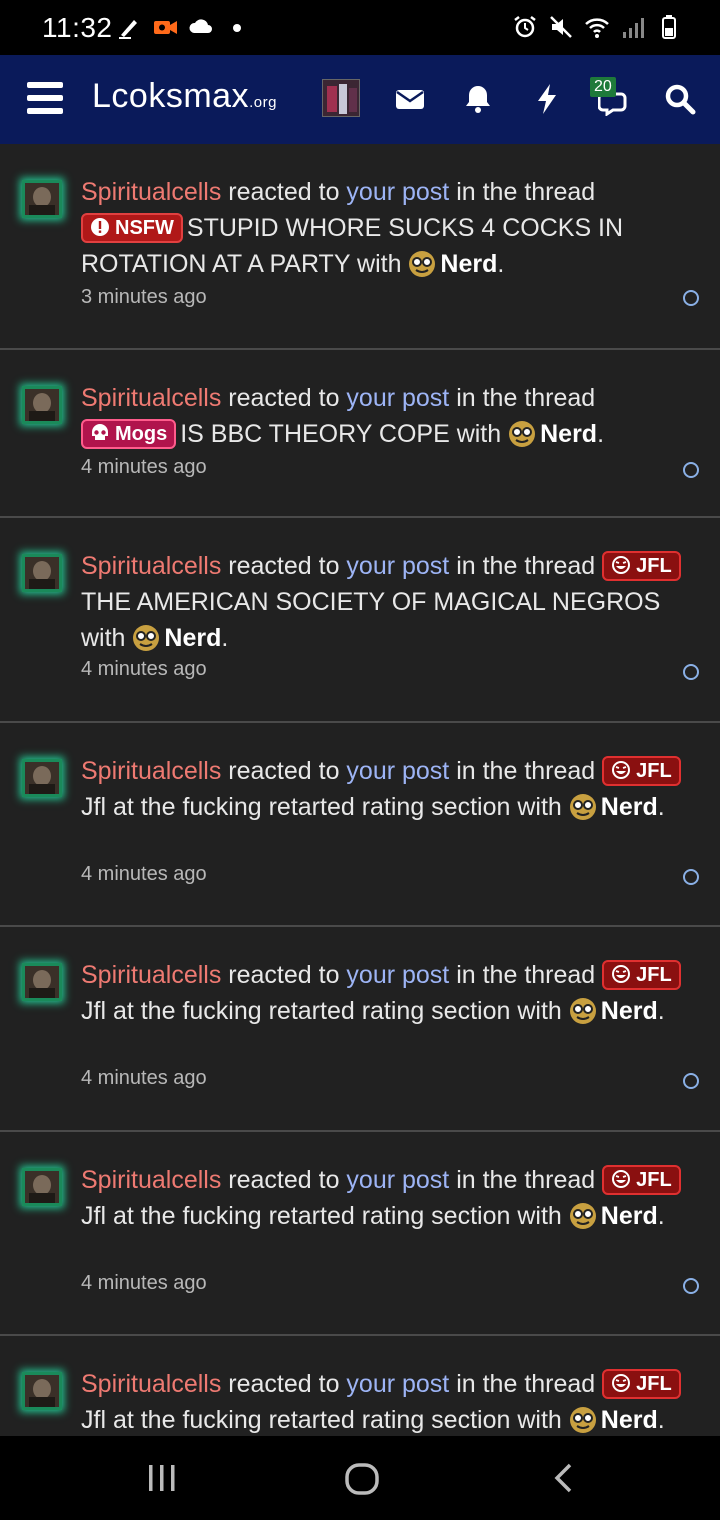 The image size is (720, 1520). What do you see at coordinates (77, 27) in the screenshot?
I see `status-time: 11:32` at bounding box center [77, 27].